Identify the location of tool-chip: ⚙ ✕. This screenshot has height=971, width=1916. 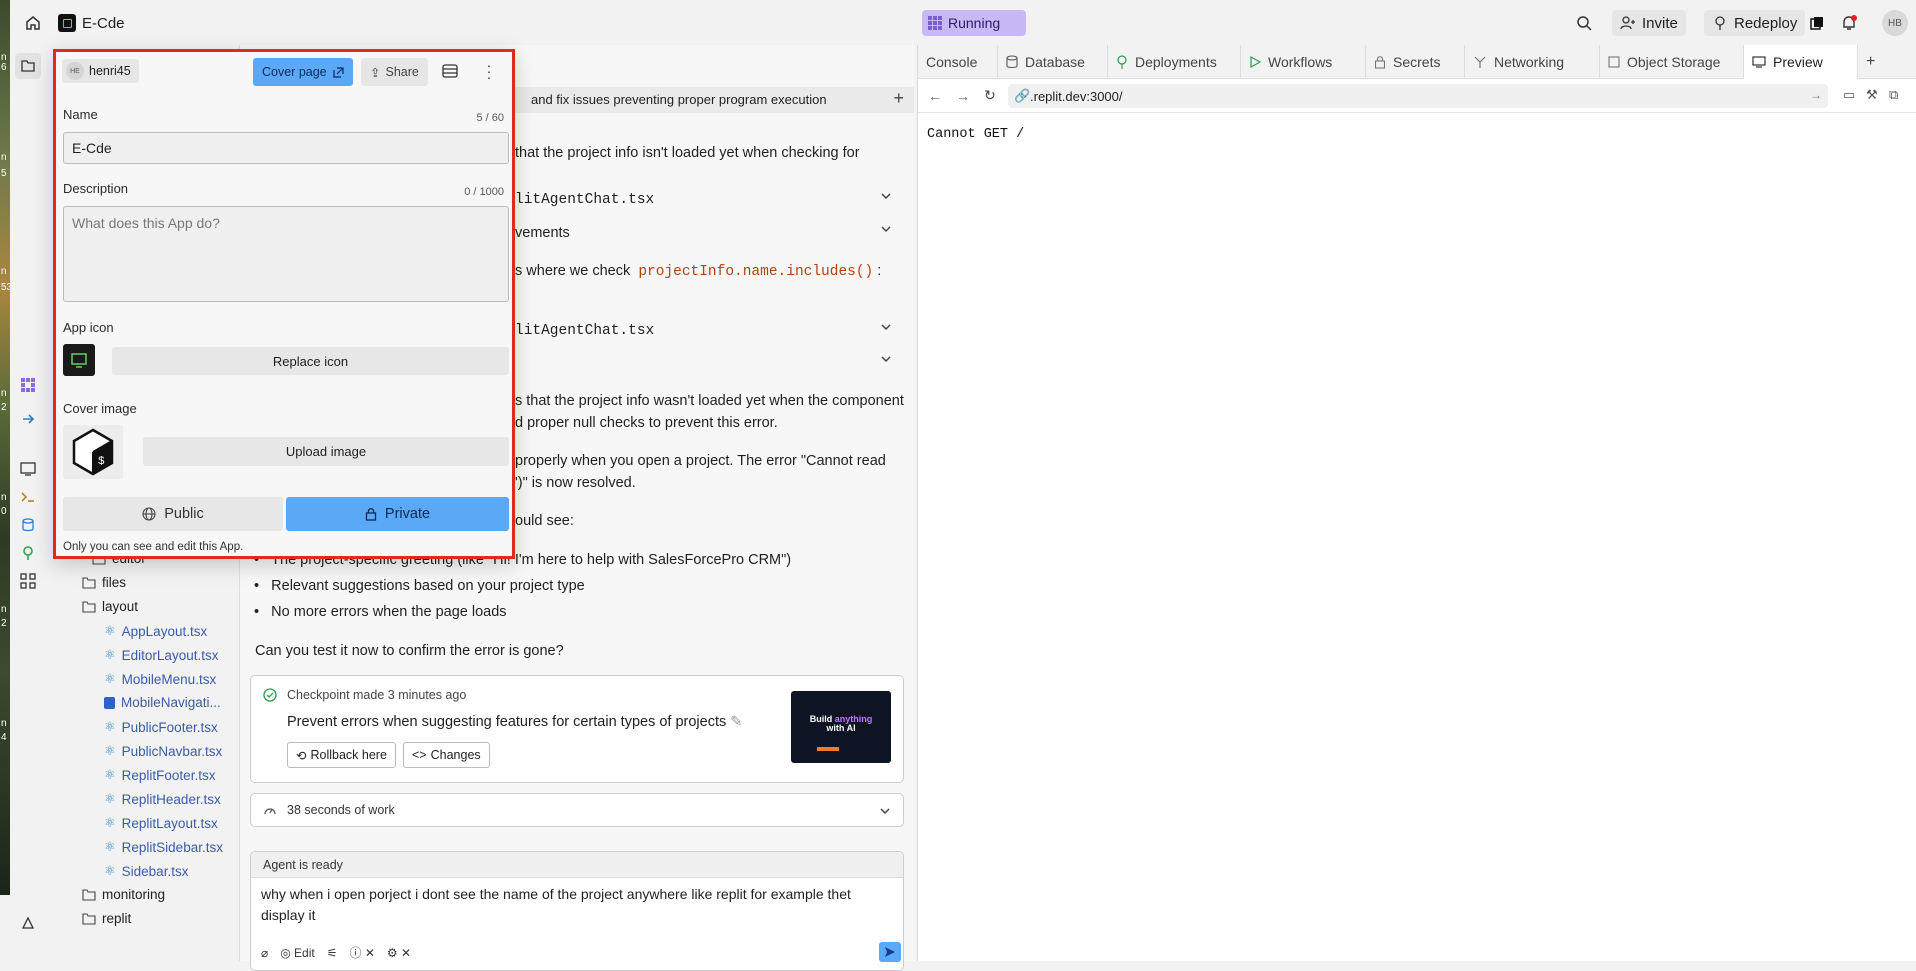
(399, 953).